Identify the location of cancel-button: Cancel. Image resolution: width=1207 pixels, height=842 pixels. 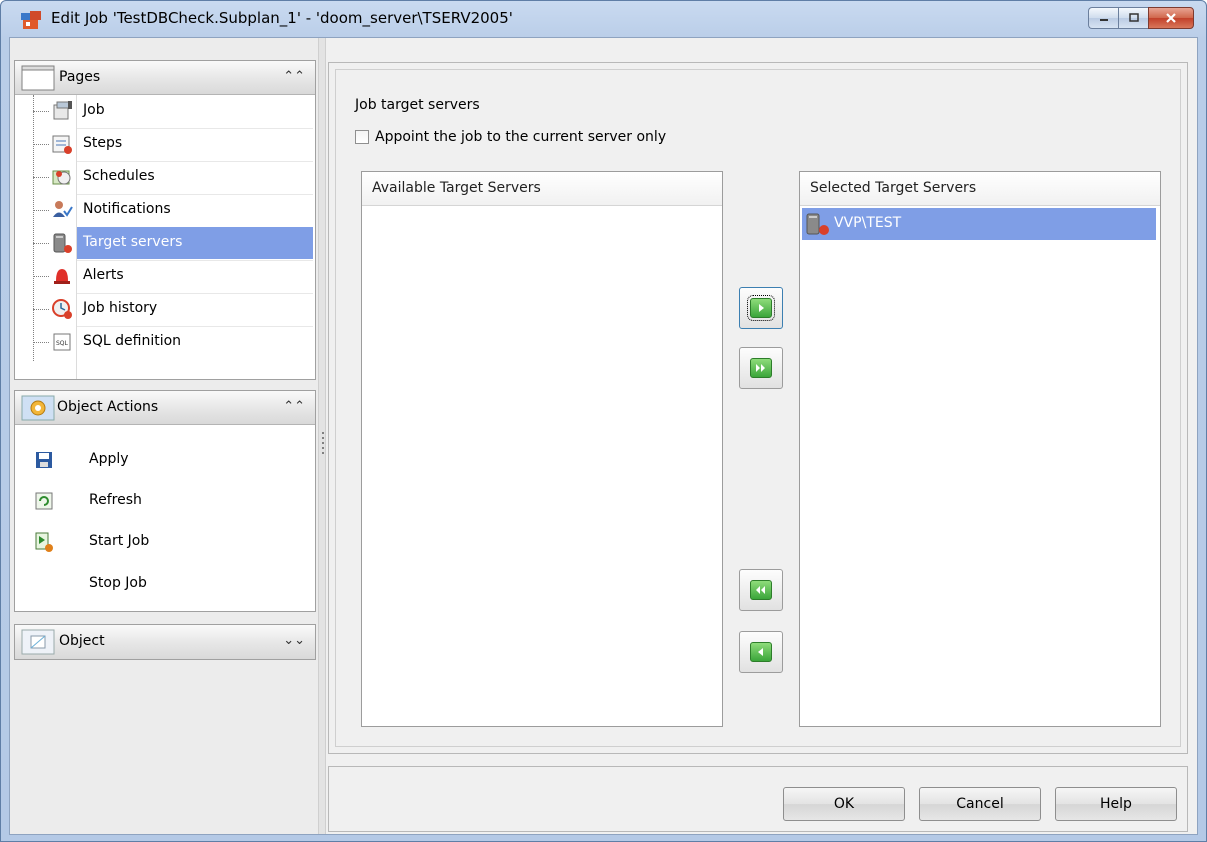
(980, 804).